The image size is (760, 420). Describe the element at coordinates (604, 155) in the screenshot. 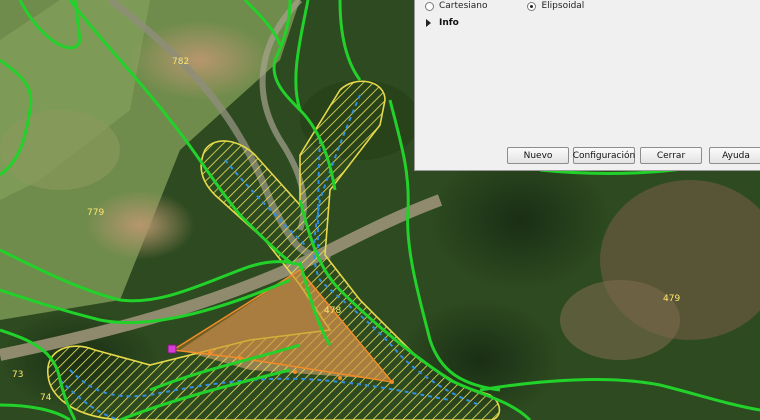

I see `configuracion-button: Configuración` at that location.